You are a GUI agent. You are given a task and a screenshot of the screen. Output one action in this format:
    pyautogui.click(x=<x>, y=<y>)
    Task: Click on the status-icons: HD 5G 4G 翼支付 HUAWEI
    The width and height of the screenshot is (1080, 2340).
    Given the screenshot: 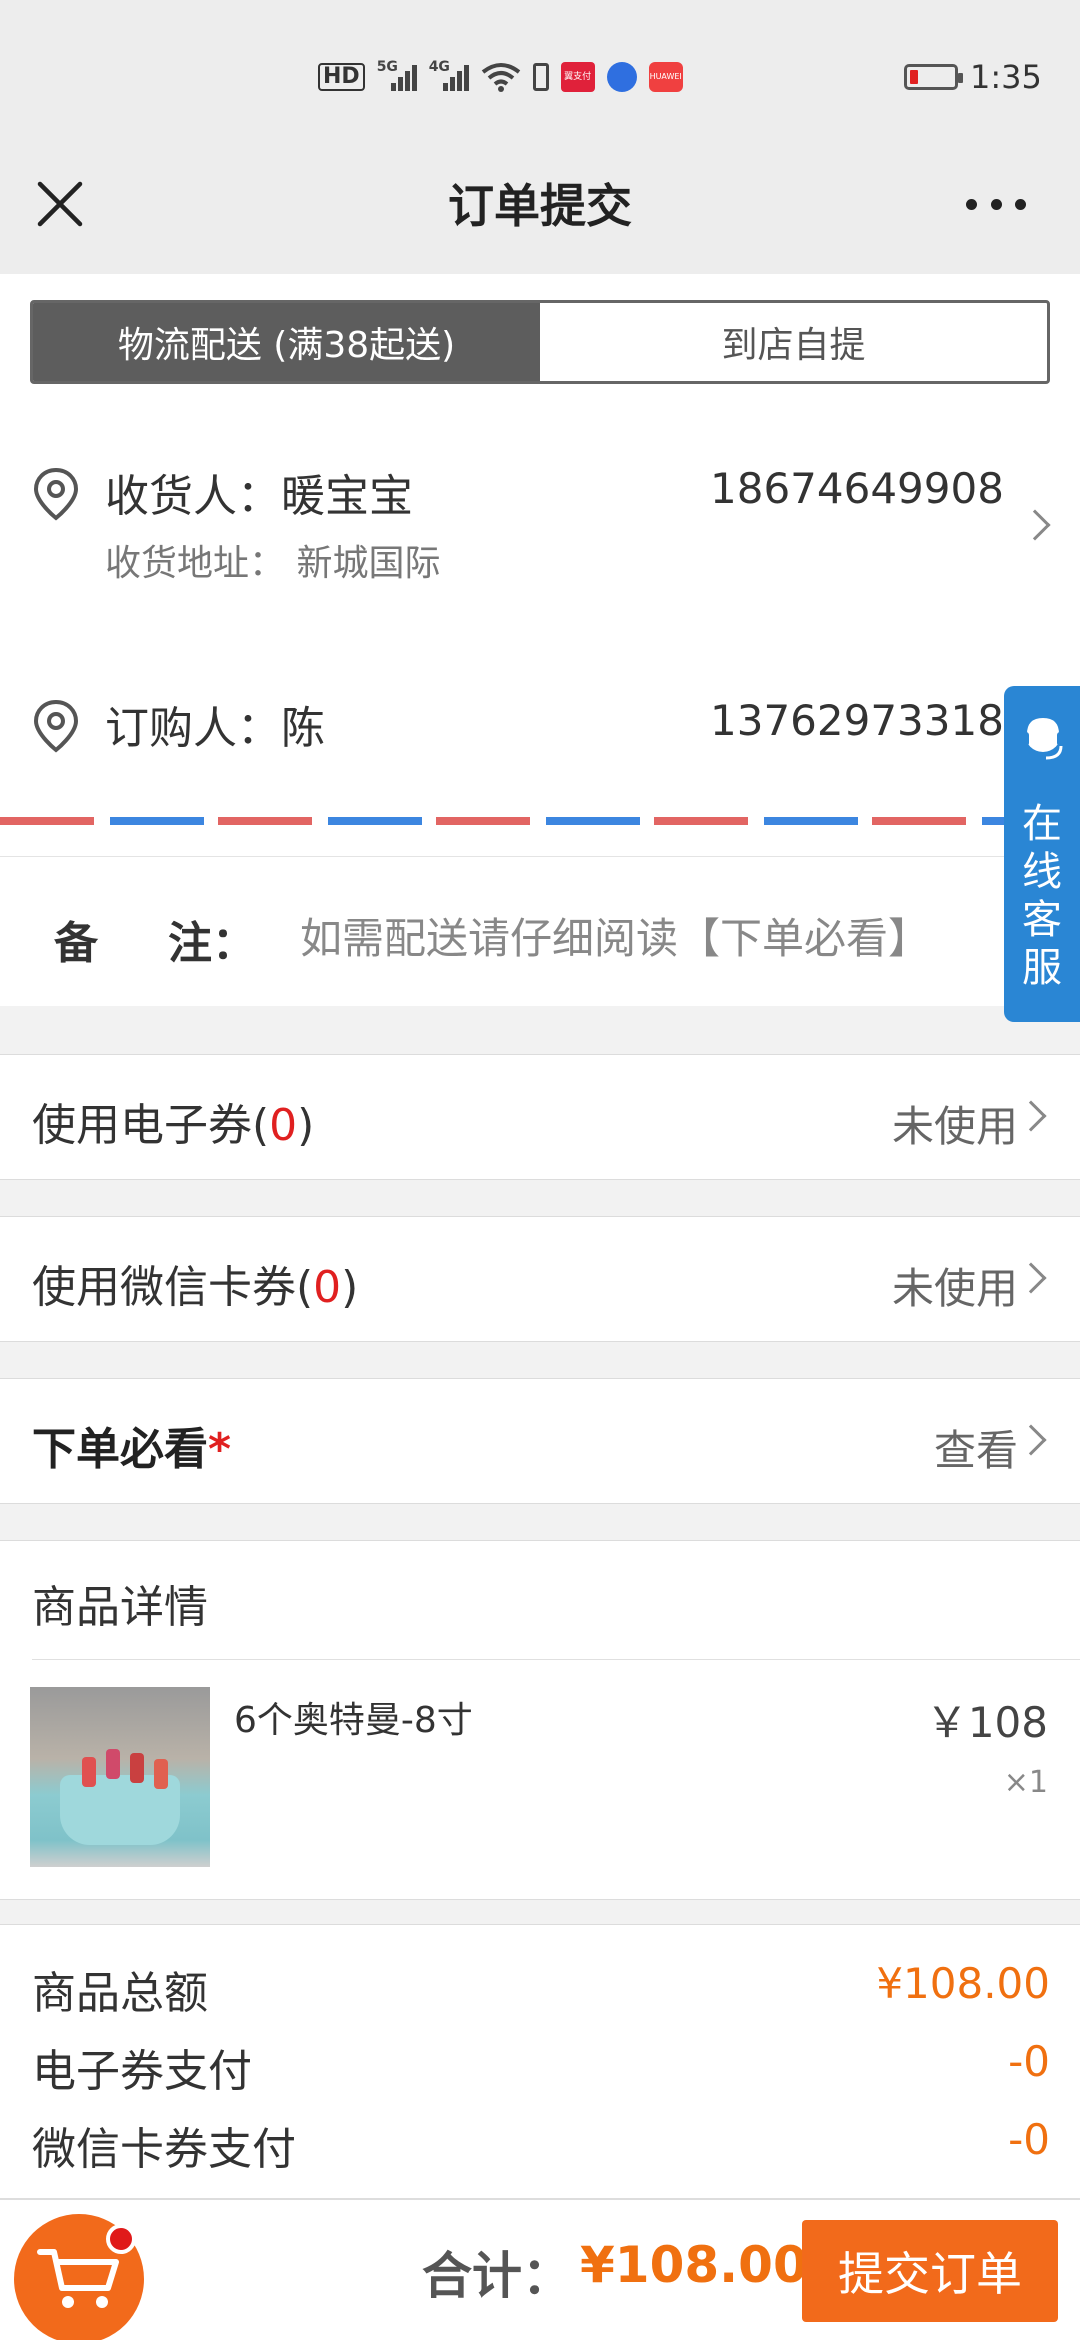 What is the action you would take?
    pyautogui.click(x=500, y=75)
    